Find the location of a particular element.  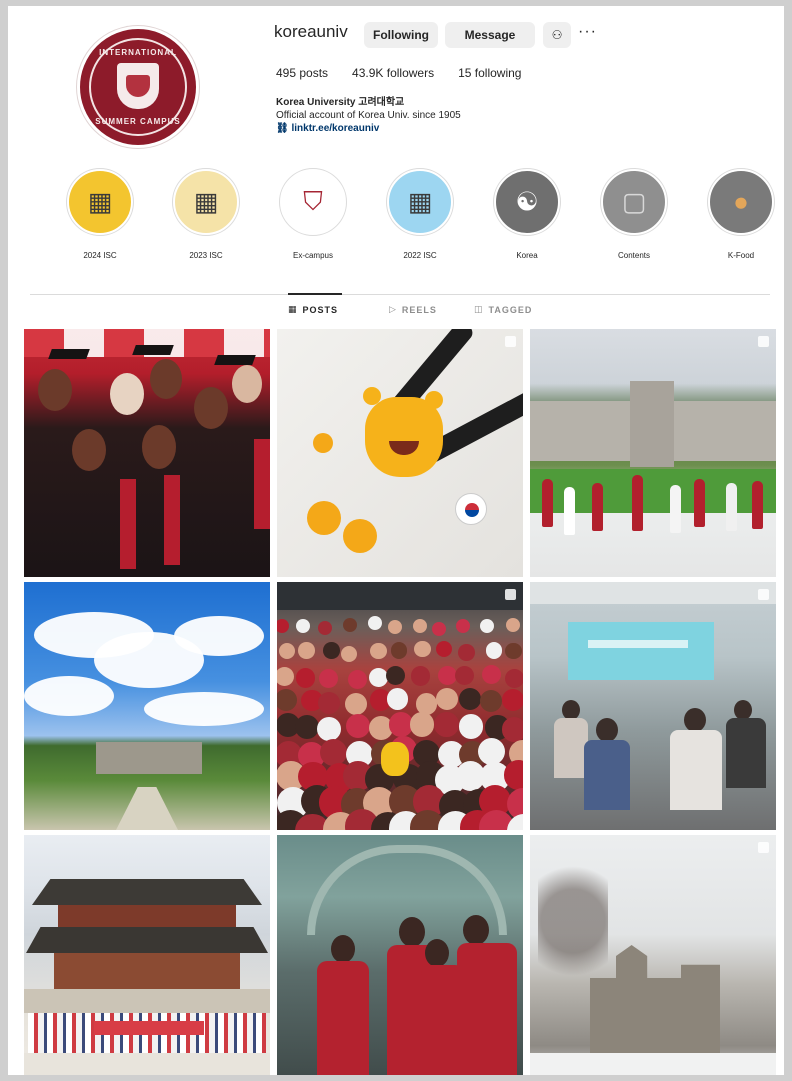

highlight-3: ⛉ Ex-campus is located at coordinates (313, 214).